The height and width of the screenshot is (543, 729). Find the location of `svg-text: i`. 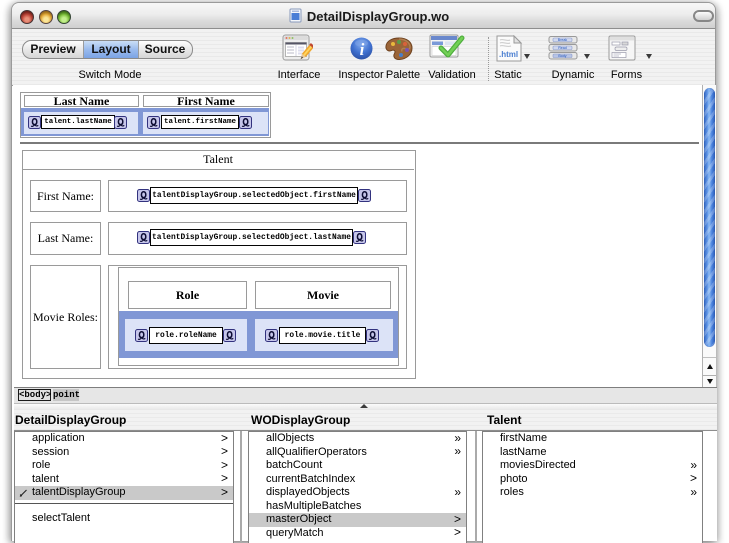

svg-text: i is located at coordinates (362, 49).